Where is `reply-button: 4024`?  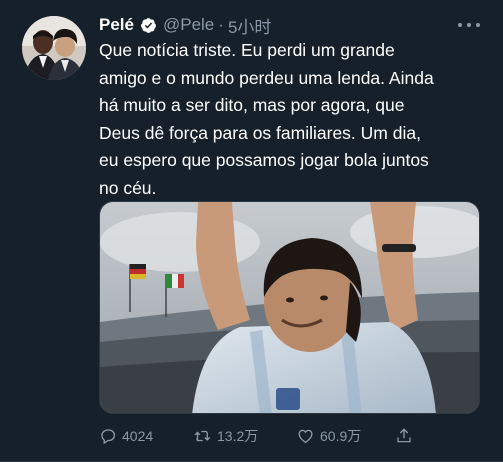
reply-button: 4024 is located at coordinates (126, 436).